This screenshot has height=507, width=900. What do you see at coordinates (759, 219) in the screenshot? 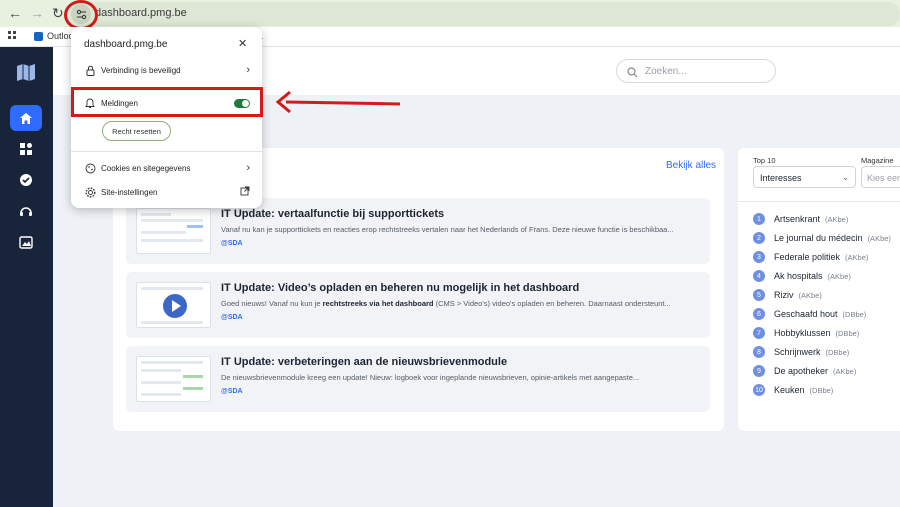
I see `rank-badge: 1` at bounding box center [759, 219].